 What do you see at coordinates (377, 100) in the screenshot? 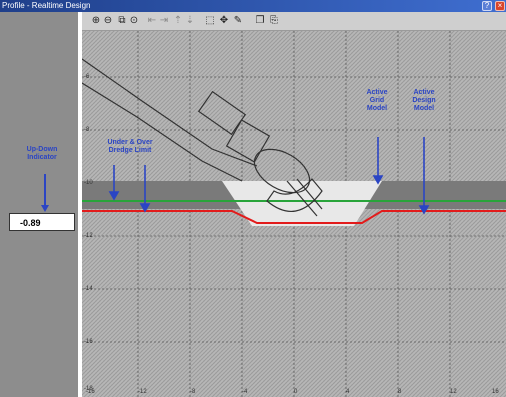
I see `active-grid-model-label: Active Grid Model` at bounding box center [377, 100].